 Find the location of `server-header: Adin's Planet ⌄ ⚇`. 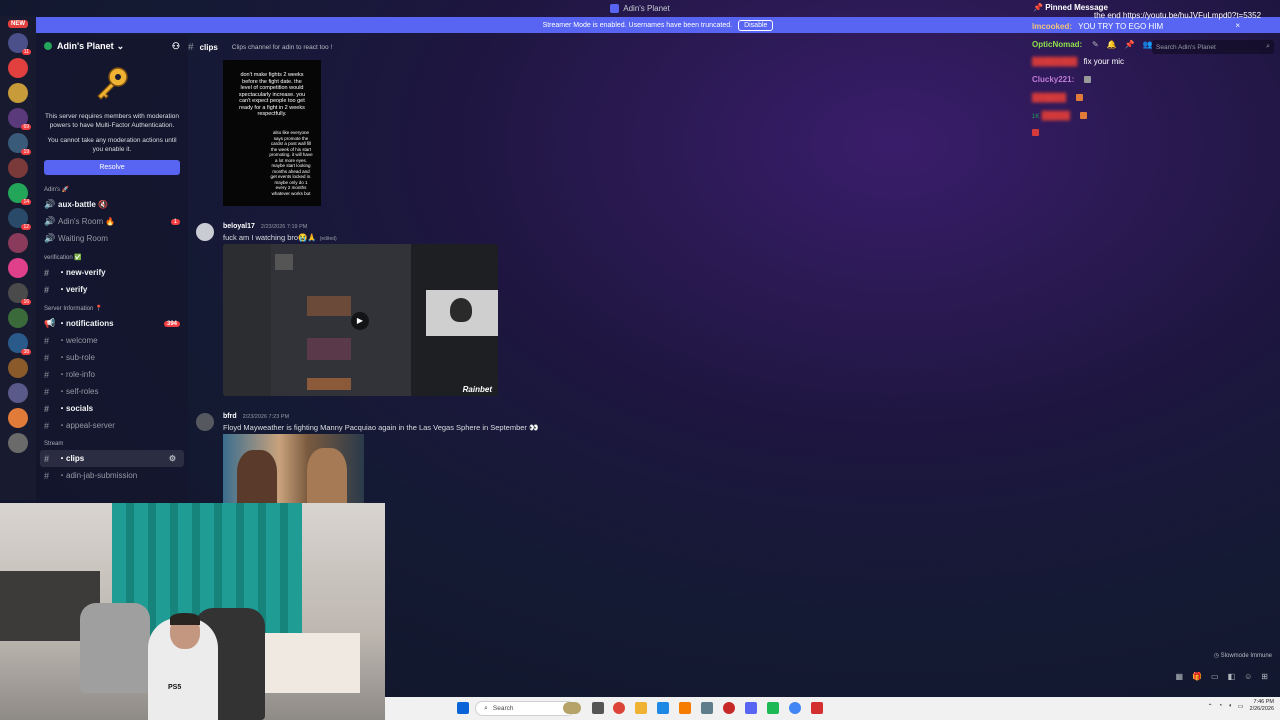

server-header: Adin's Planet ⌄ ⚇ is located at coordinates (112, 46).